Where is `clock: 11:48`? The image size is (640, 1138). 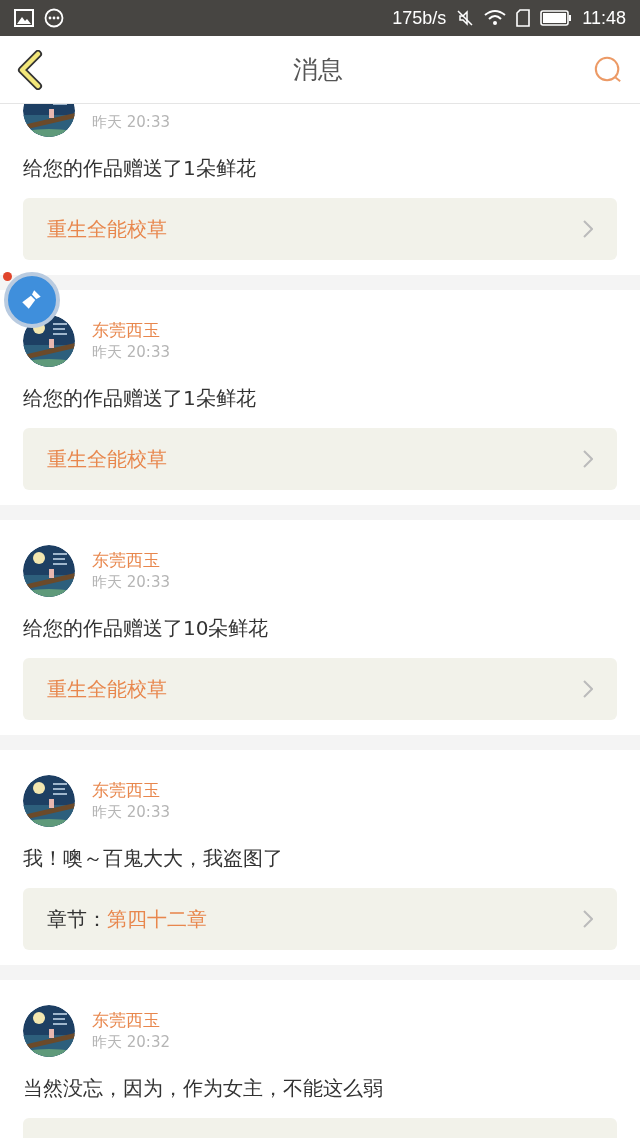
clock: 11:48 is located at coordinates (604, 18).